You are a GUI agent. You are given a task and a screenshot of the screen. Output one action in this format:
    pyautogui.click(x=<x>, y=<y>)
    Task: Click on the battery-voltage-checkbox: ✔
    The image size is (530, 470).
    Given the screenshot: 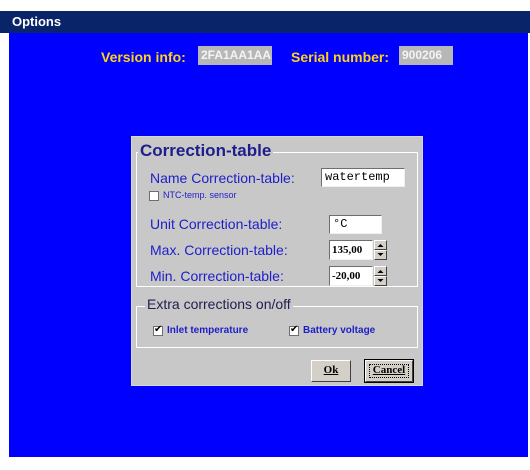 What is the action you would take?
    pyautogui.click(x=294, y=330)
    